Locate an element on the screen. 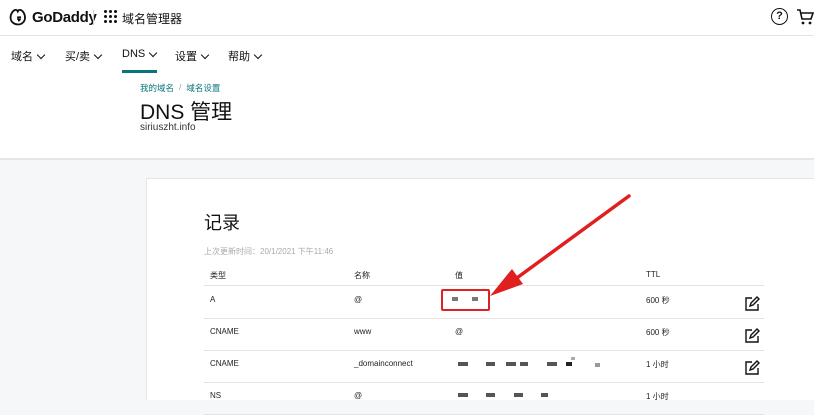 This screenshot has height=415, width=814. nav-item-label: DNS is located at coordinates (134, 54).